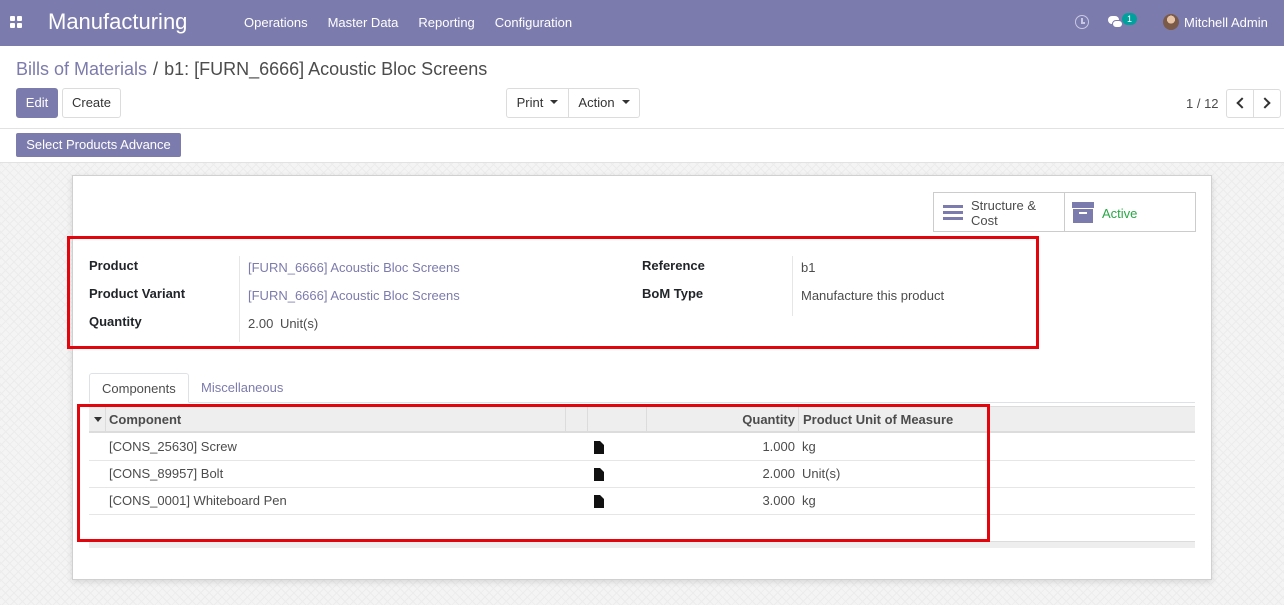 This screenshot has width=1284, height=605. Describe the element at coordinates (673, 265) in the screenshot. I see `reference-label: Reference` at that location.